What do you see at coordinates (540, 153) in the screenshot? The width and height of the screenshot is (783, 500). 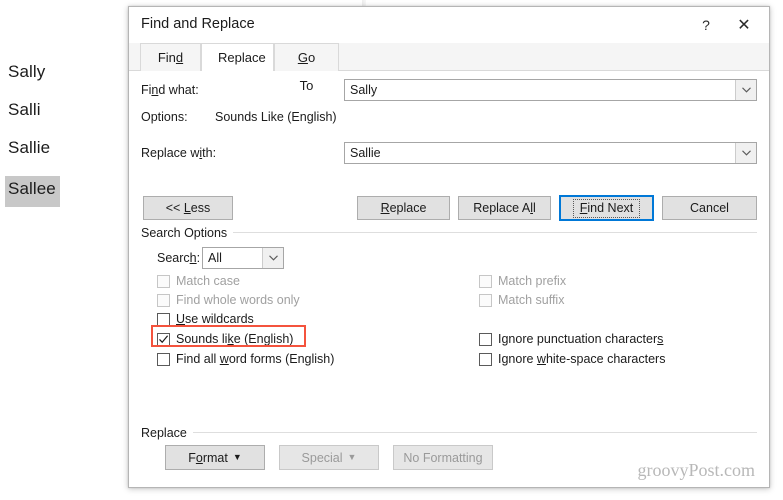 I see `replace-with-value: Sallie` at bounding box center [540, 153].